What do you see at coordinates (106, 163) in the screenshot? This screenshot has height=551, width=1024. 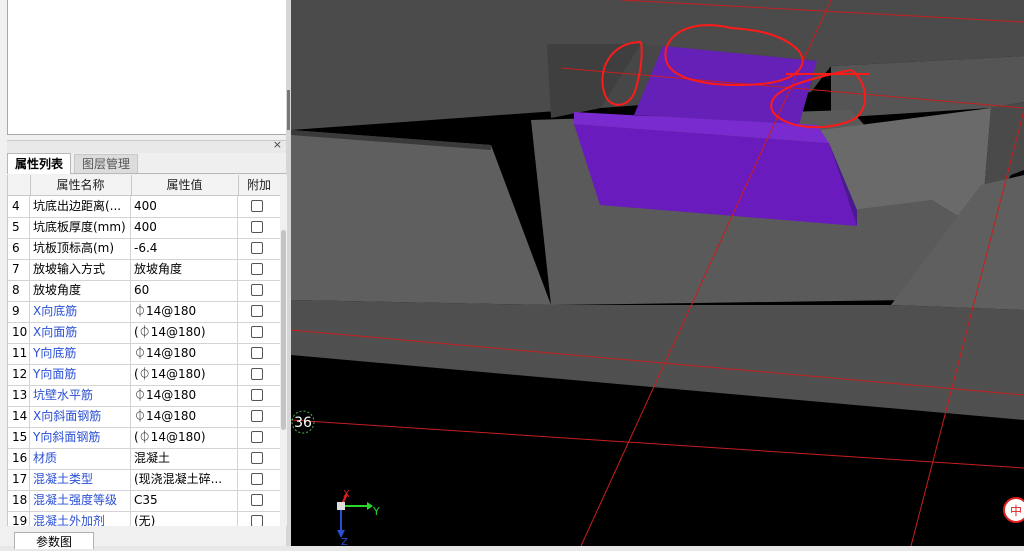 I see `tab-layer-management: 图层管理` at bounding box center [106, 163].